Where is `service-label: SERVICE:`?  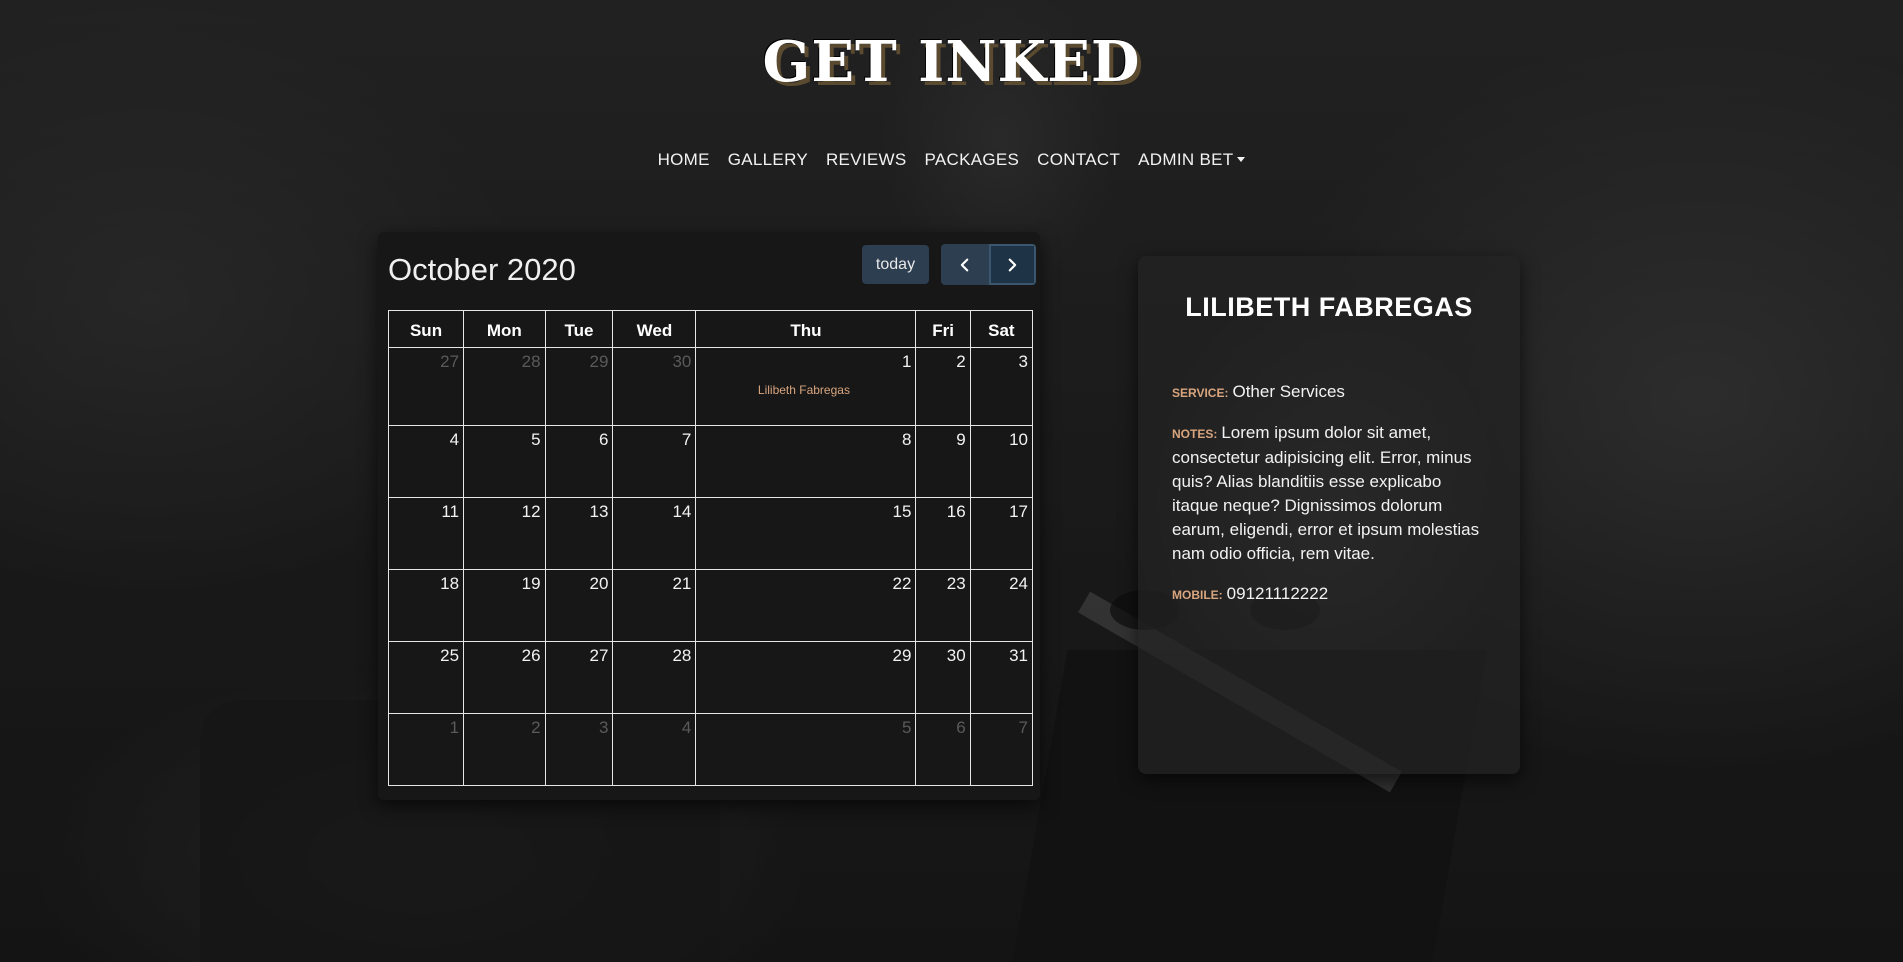
service-label: SERVICE: is located at coordinates (1200, 393).